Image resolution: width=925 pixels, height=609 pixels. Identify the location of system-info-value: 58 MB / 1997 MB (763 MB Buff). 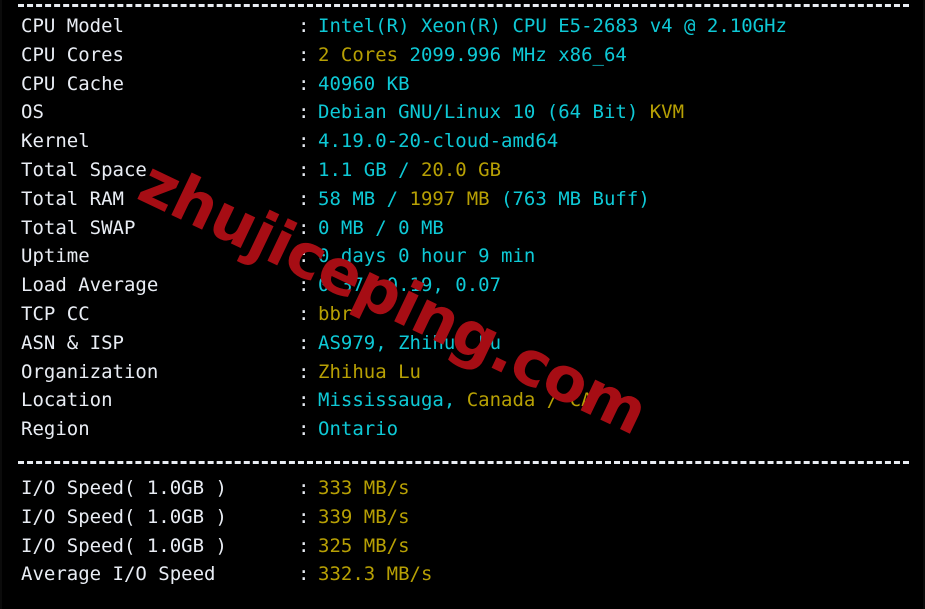
(484, 199).